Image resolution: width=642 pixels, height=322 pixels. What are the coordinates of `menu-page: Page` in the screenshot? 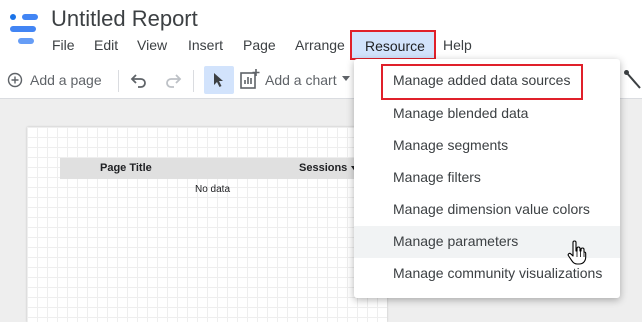 It's located at (259, 45).